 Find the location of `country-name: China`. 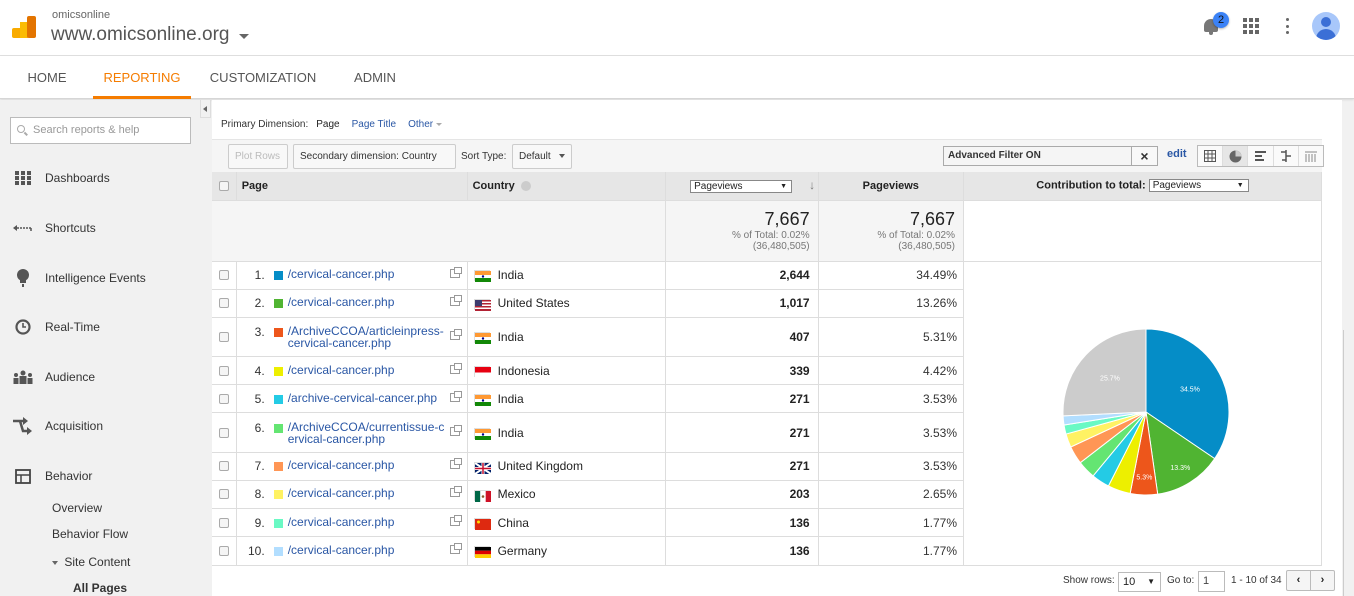

country-name: China is located at coordinates (513, 523).